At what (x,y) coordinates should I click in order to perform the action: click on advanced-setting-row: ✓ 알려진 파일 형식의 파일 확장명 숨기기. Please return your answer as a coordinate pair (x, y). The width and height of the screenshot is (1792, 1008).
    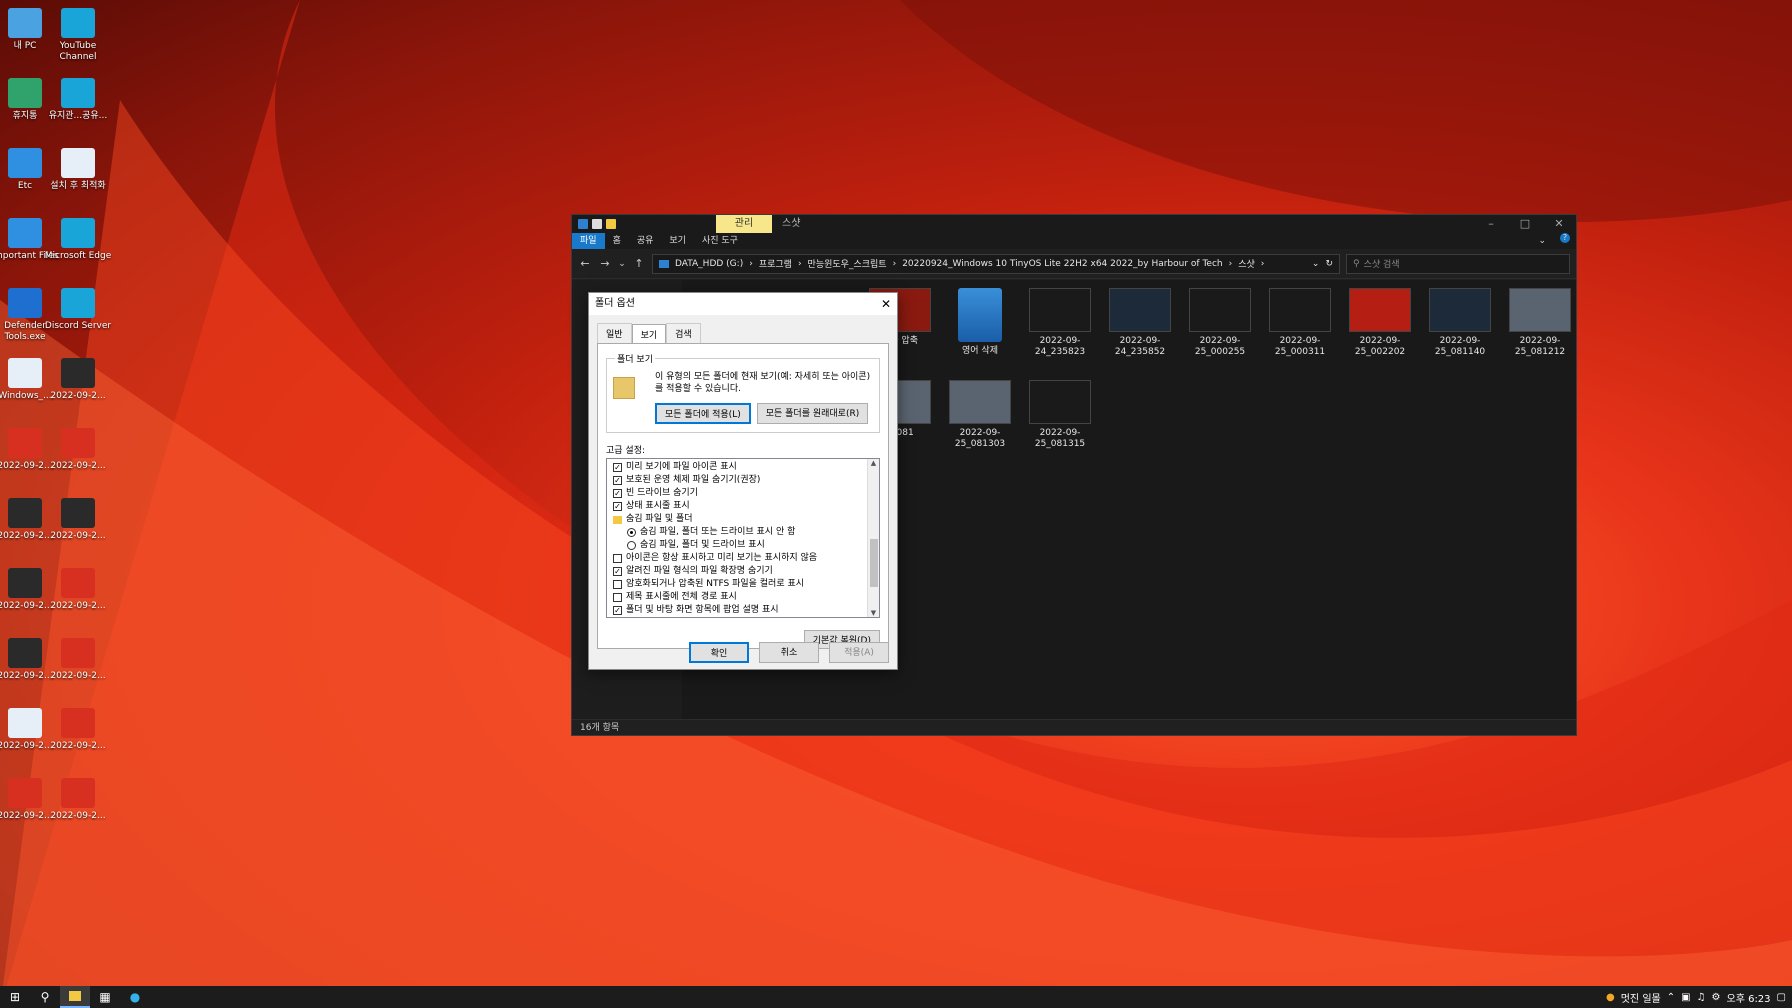
    Looking at the image, I should click on (738, 571).